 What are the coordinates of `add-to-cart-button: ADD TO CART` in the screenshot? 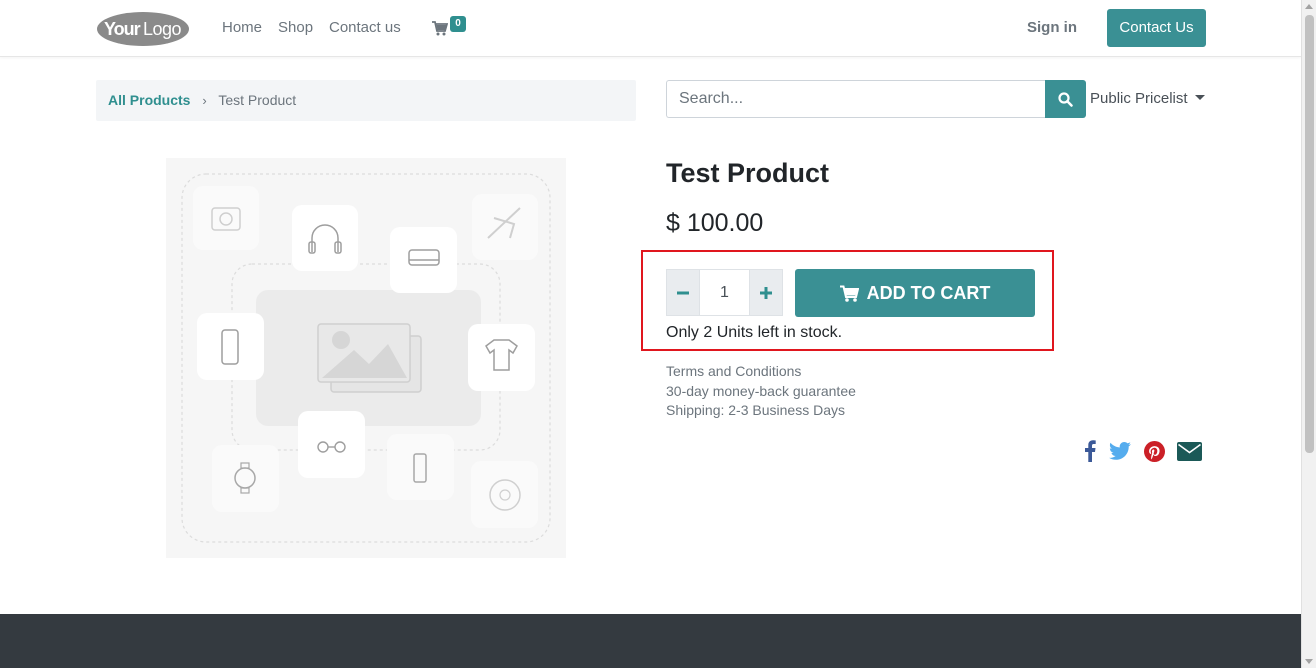 It's located at (915, 293).